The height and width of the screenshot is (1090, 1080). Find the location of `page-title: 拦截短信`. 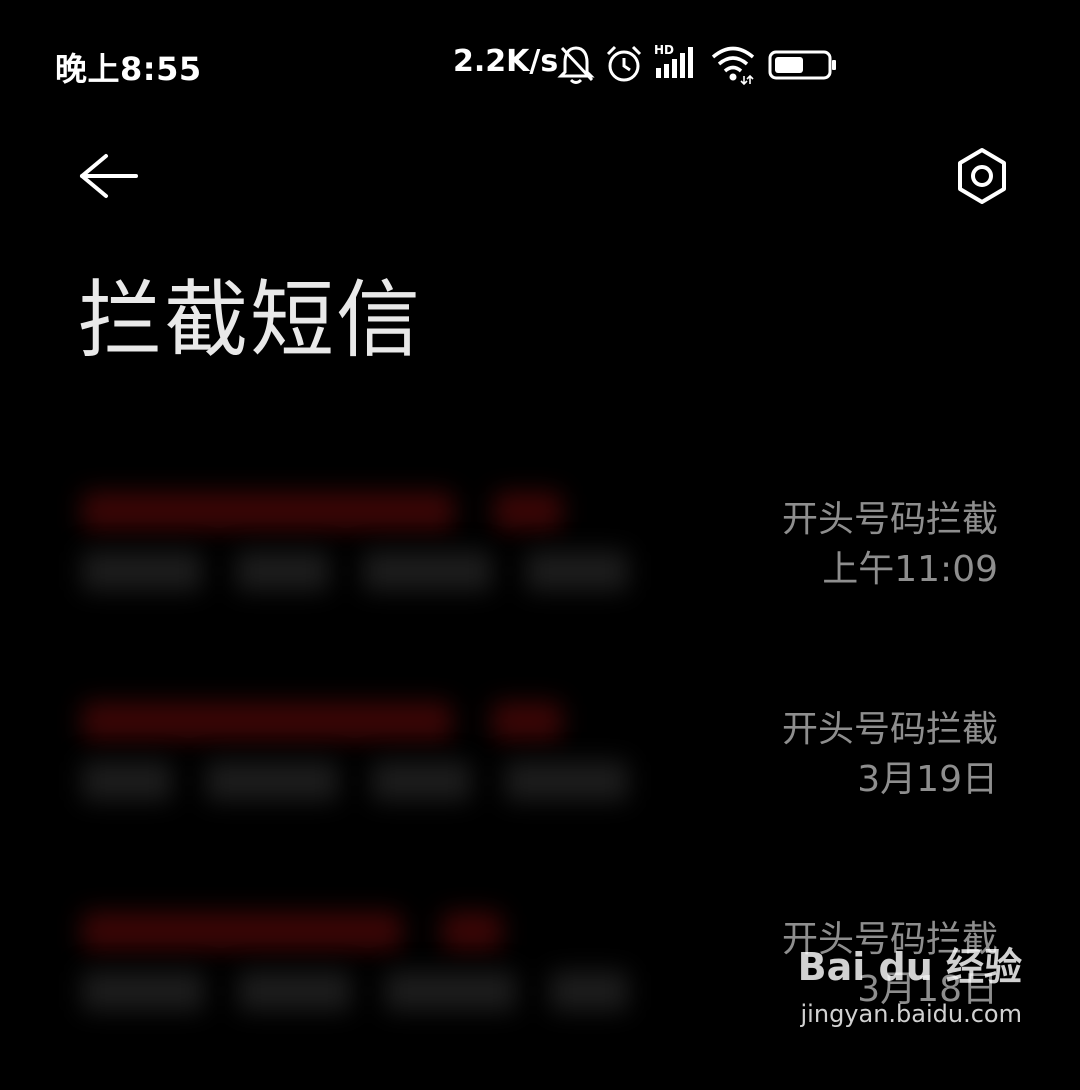

page-title: 拦截短信 is located at coordinates (250, 320).